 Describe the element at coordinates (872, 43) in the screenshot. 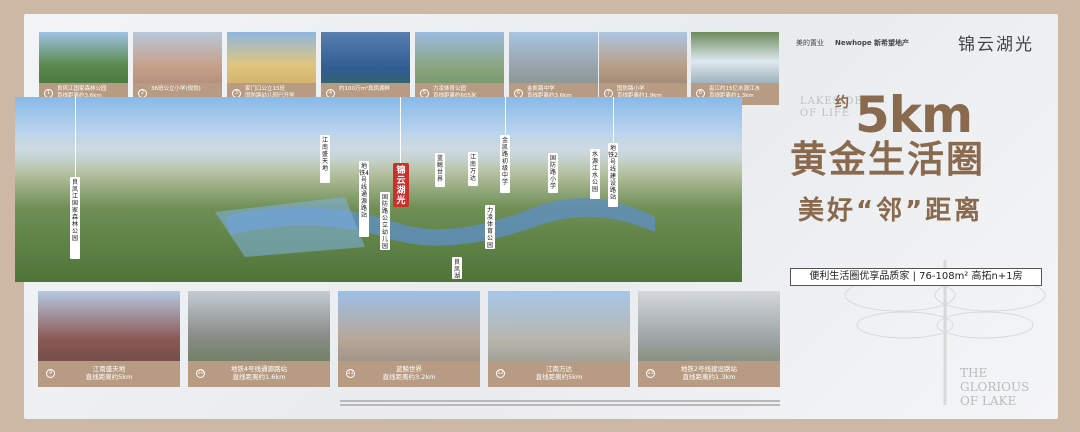

I see `partner-logo-2: Newhope 新希望地产` at that location.